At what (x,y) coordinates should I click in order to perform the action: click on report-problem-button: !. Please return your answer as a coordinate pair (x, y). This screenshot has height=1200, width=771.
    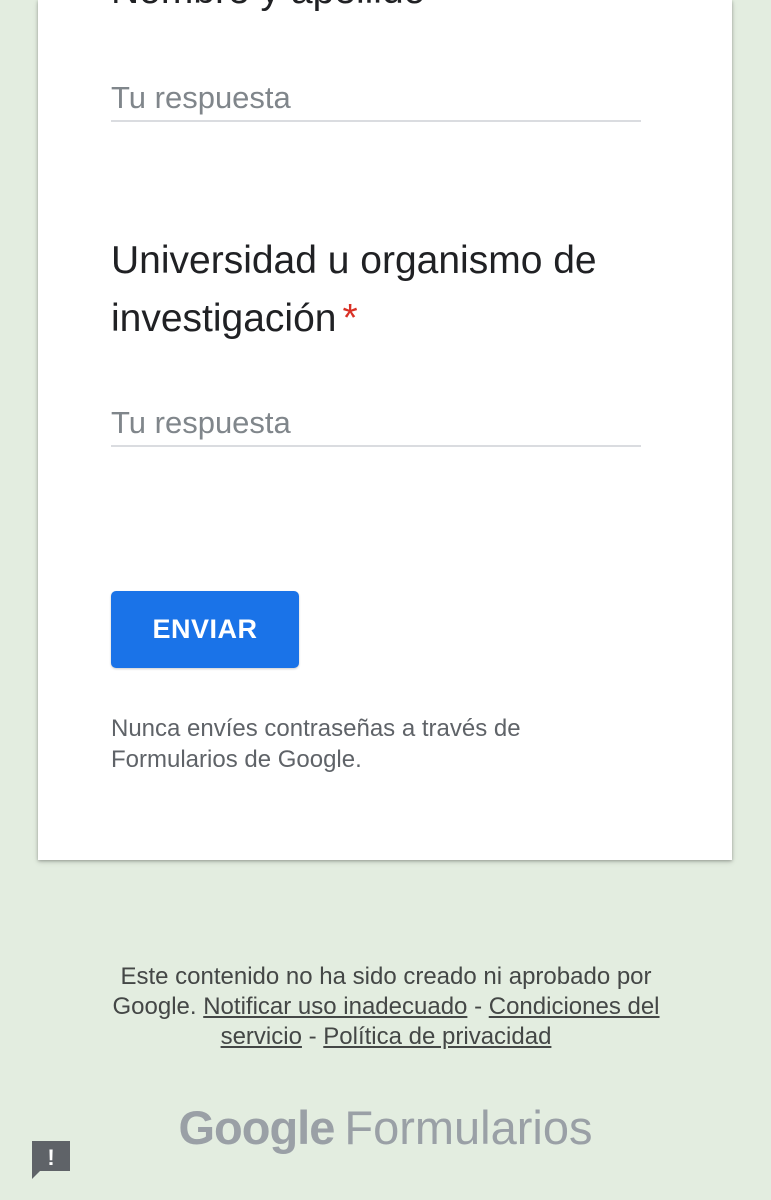
    Looking at the image, I should click on (51, 1160).